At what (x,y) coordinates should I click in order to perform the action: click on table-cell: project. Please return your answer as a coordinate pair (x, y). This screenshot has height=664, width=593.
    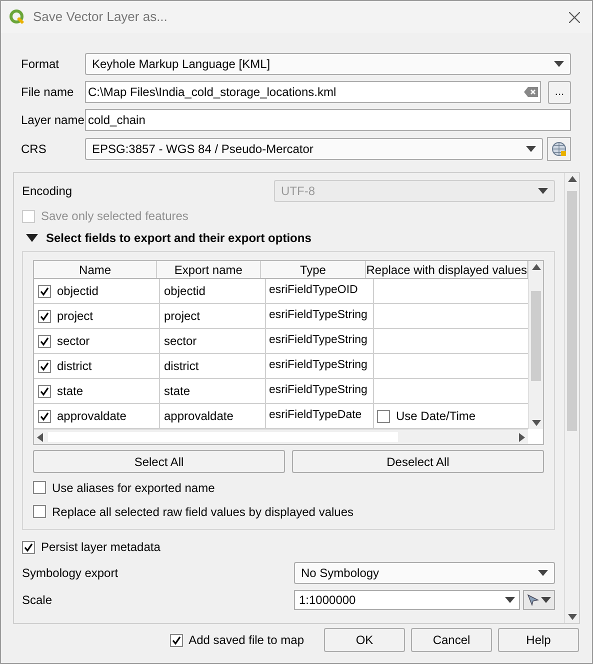
    Looking at the image, I should click on (213, 316).